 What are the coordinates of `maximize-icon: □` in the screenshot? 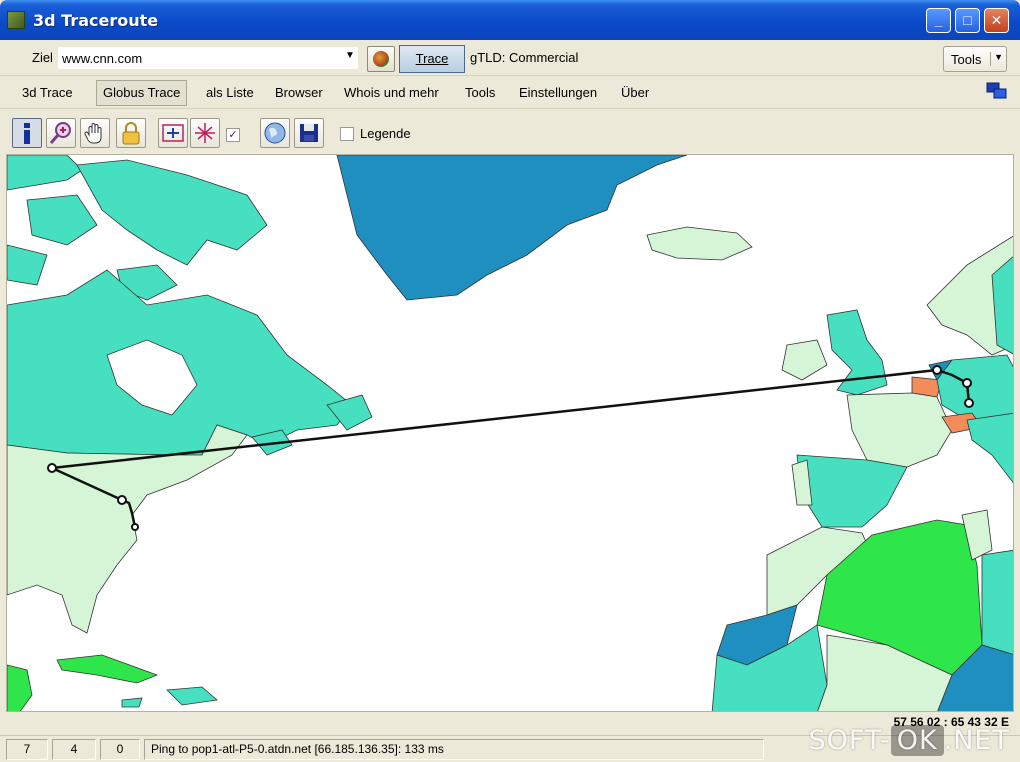 It's located at (967, 20).